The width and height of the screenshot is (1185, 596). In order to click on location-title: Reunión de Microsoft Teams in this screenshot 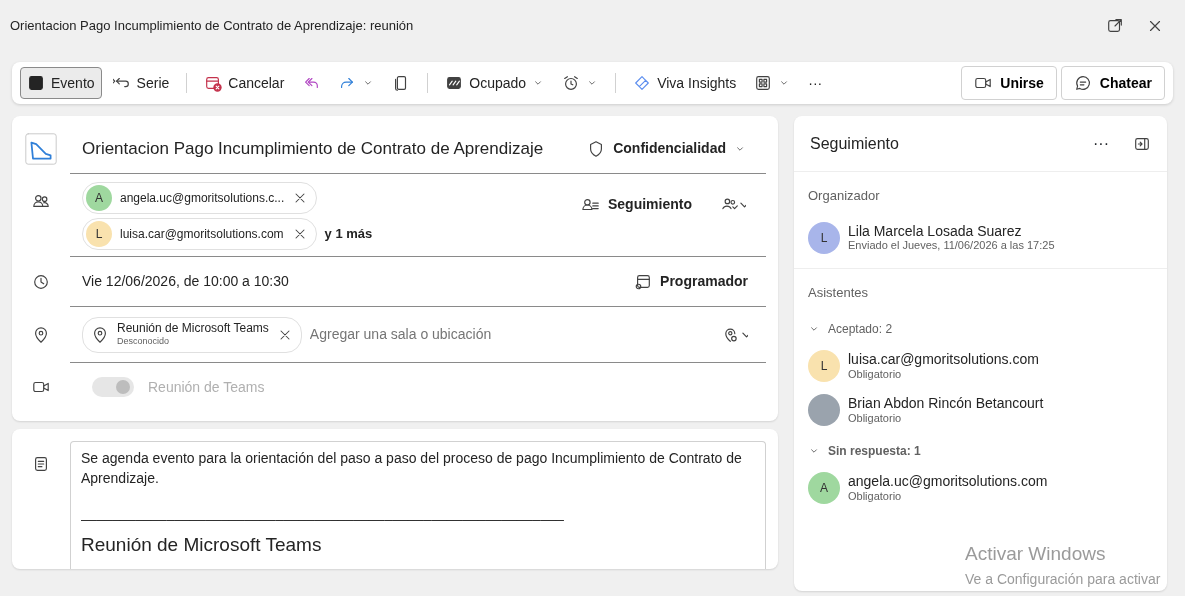, I will do `click(193, 329)`.